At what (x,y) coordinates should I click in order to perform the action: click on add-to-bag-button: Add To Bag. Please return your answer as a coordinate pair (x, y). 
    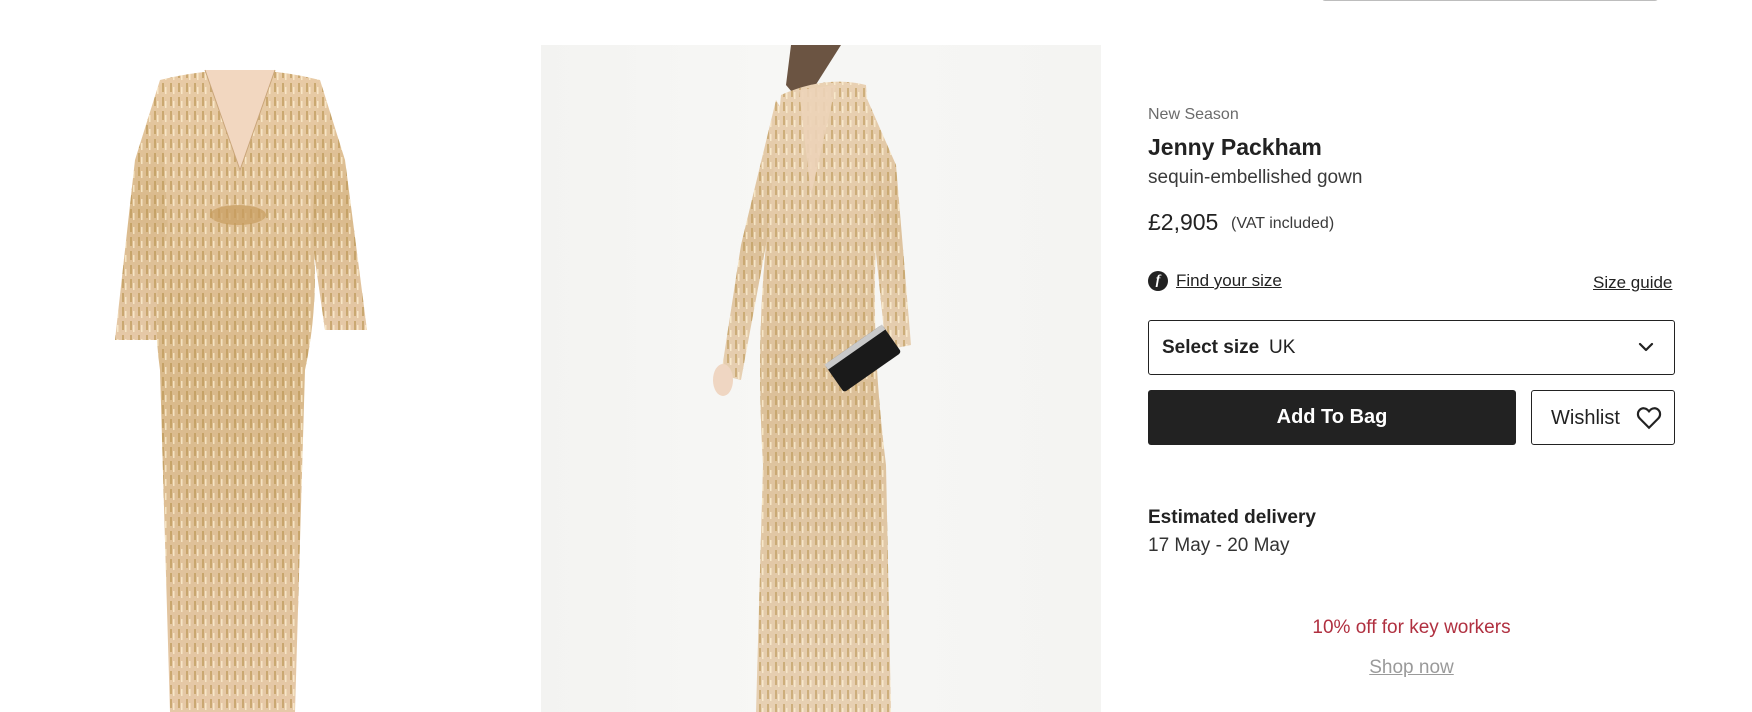
    Looking at the image, I should click on (1332, 417).